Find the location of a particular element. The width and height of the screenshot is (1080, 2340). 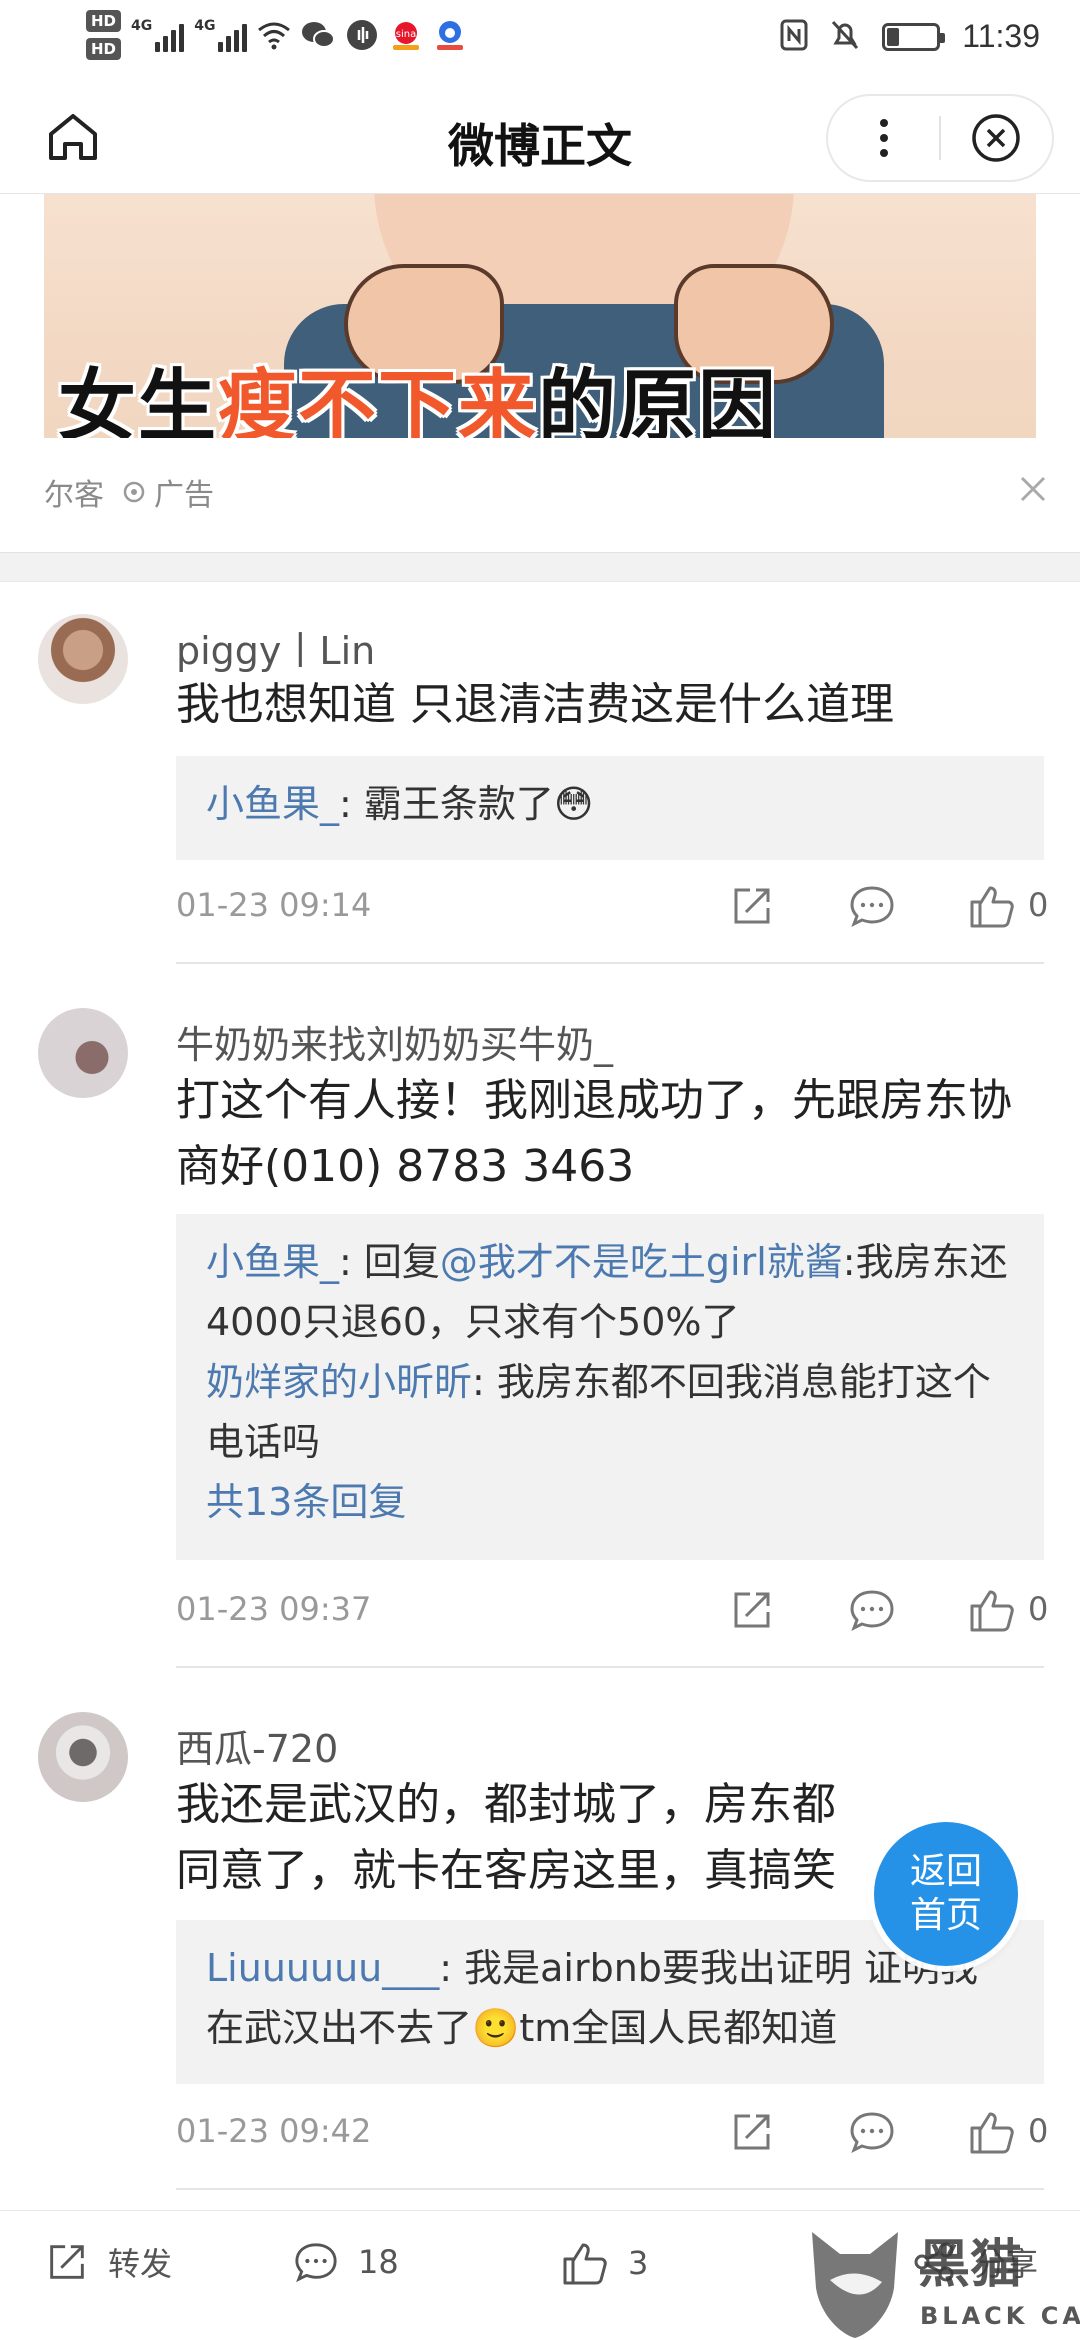

battery-level is located at coordinates (893, 36).